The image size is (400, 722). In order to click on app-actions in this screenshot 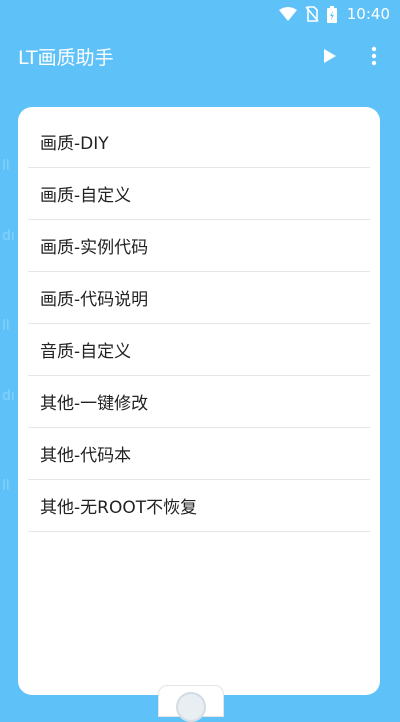, I will do `click(352, 56)`.